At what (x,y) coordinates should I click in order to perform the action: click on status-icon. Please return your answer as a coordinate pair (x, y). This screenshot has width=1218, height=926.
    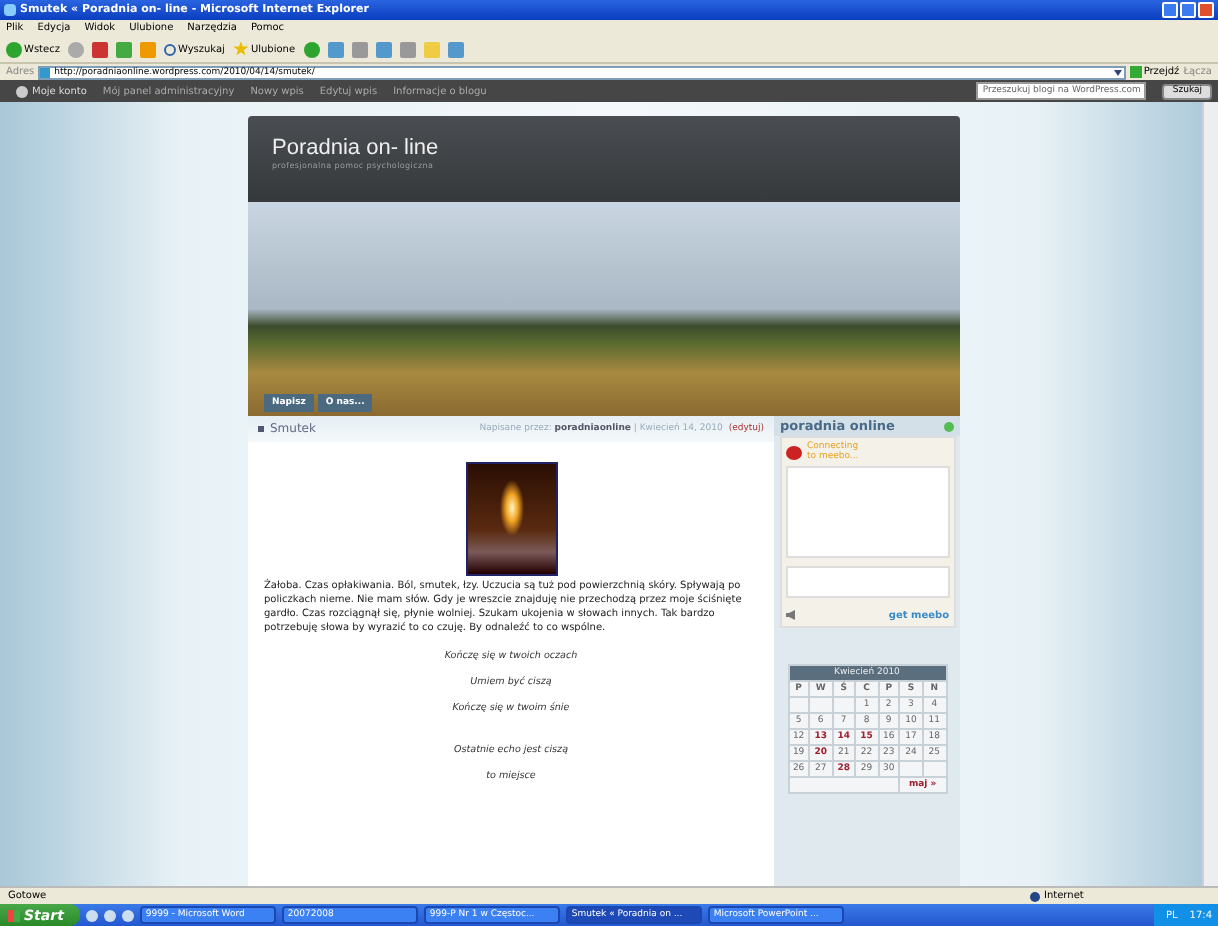
    Looking at the image, I should click on (949, 426).